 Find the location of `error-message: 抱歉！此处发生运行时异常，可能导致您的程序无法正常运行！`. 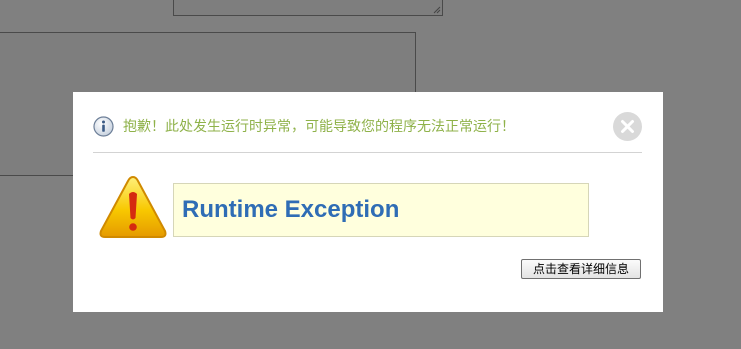

error-message: 抱歉！此处发生运行时异常，可能导致您的程序无法正常运行！ is located at coordinates (319, 127).